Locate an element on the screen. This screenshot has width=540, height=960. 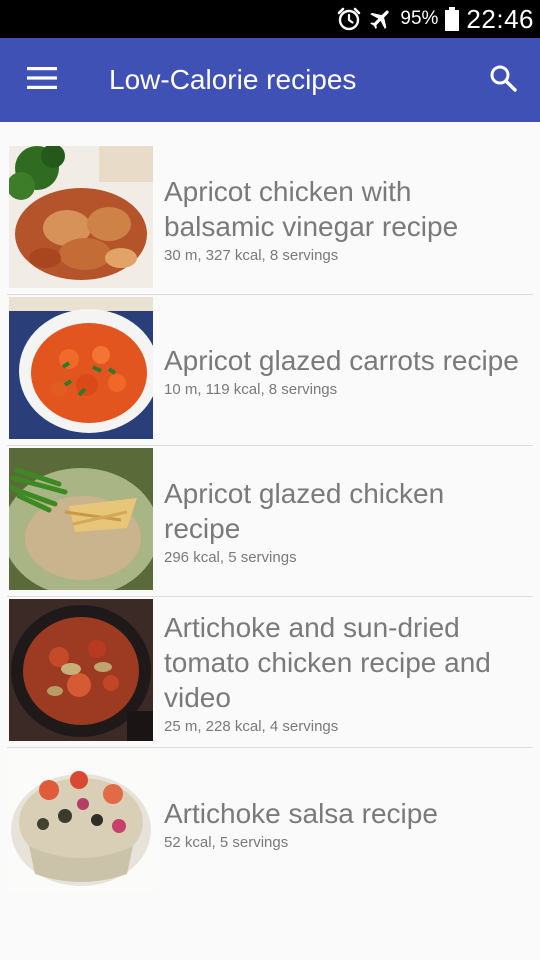
recipe-title: Apricot glazed chicken recipe is located at coordinates (304, 511).